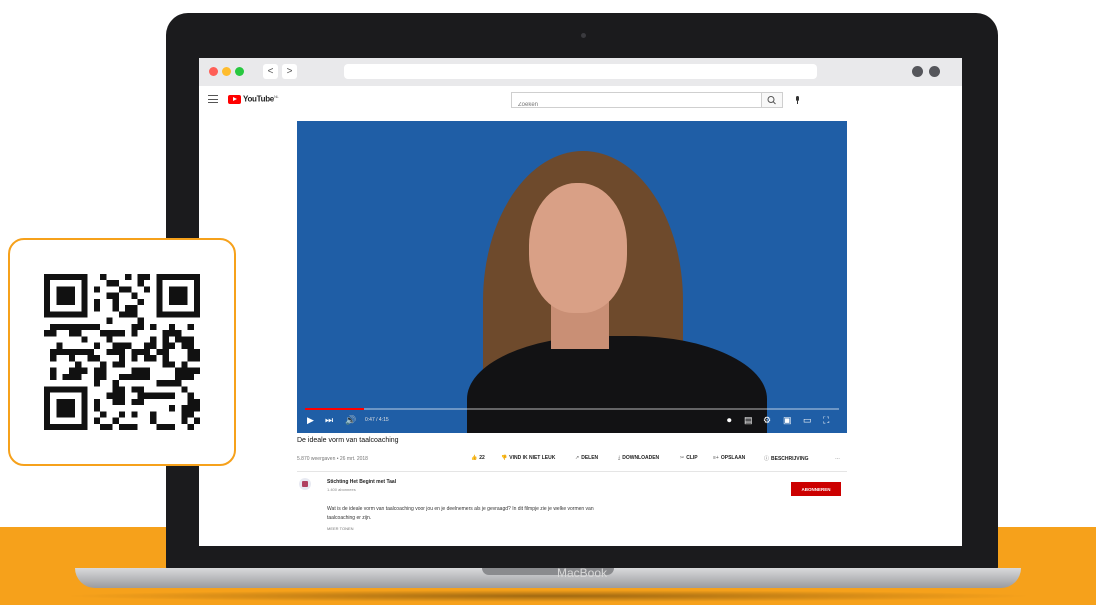  I want to click on extension-icon, so click(917, 71).